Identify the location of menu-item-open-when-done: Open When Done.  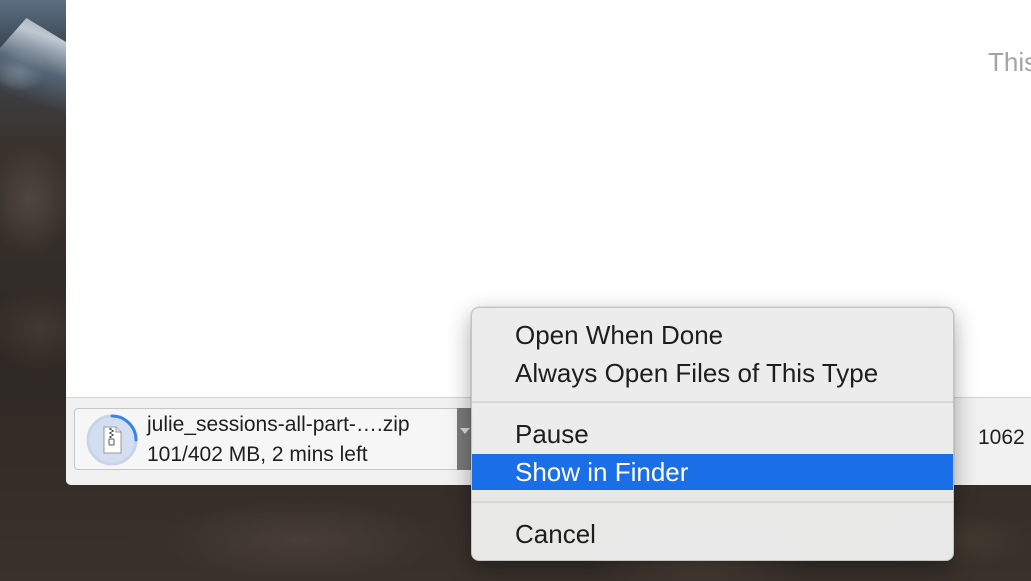
(712, 335).